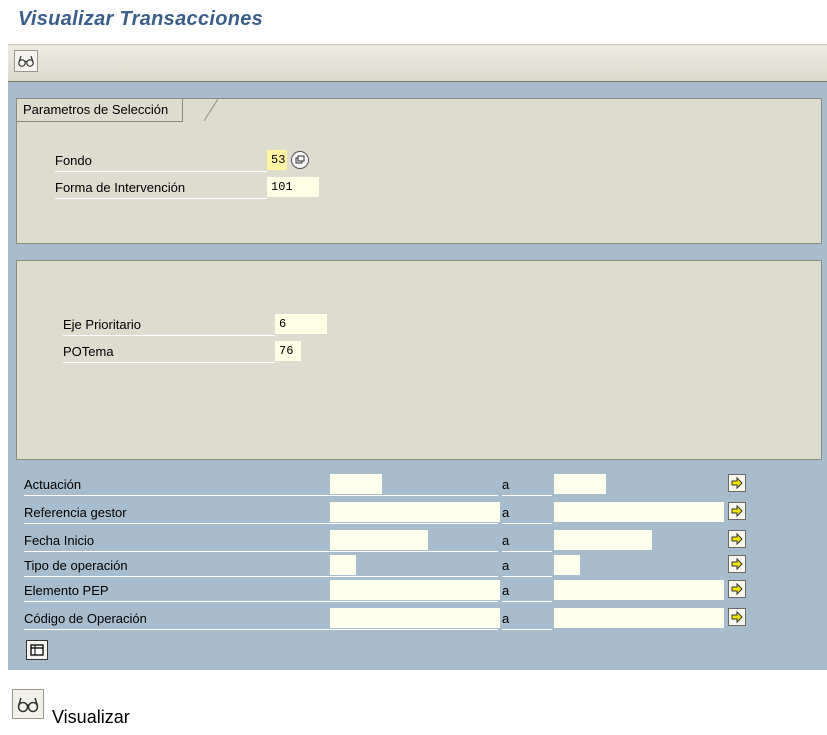 This screenshot has height=735, width=827. Describe the element at coordinates (169, 325) in the screenshot. I see `eje-prioritario-label: Eje Prioritario` at that location.